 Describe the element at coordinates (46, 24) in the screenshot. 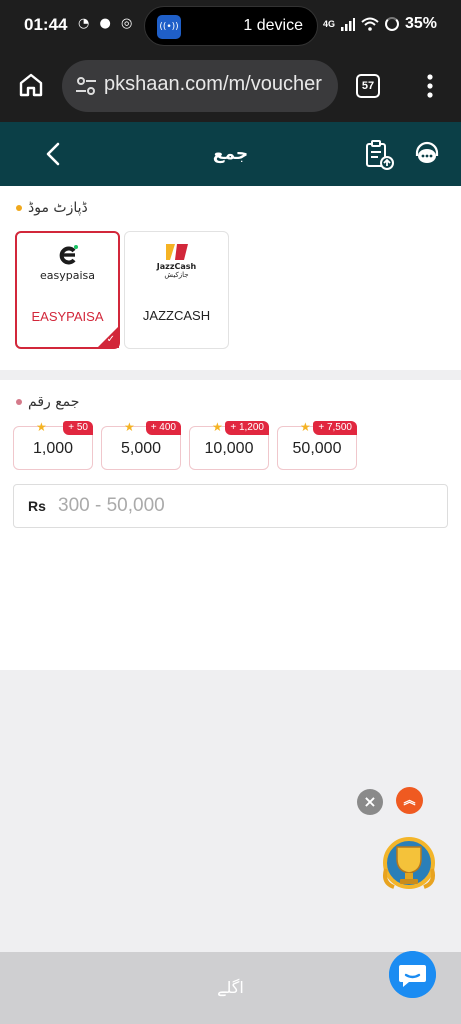

I see `status-time: 01:44` at that location.